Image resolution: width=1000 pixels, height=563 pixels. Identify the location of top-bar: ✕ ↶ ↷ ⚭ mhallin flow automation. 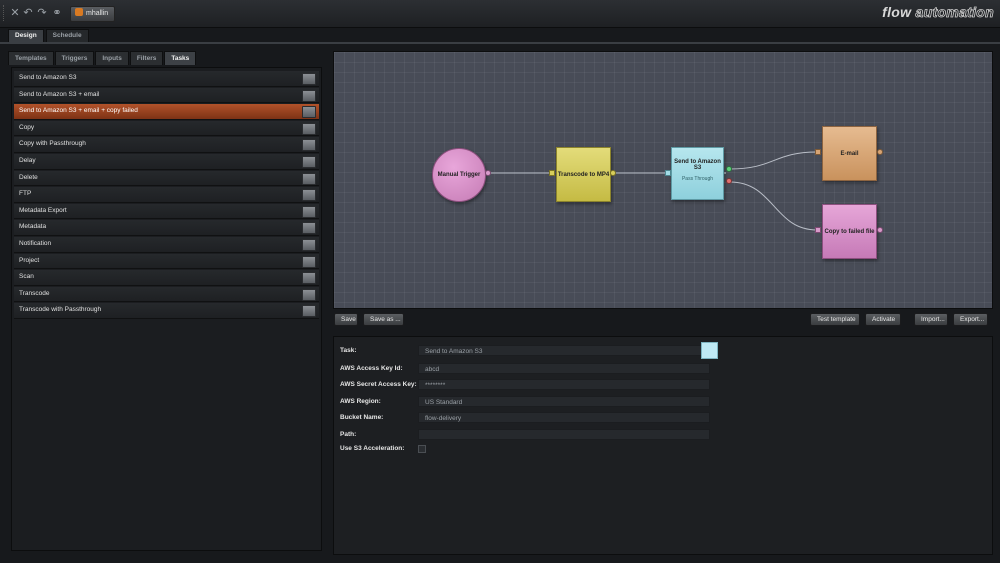
(500, 14).